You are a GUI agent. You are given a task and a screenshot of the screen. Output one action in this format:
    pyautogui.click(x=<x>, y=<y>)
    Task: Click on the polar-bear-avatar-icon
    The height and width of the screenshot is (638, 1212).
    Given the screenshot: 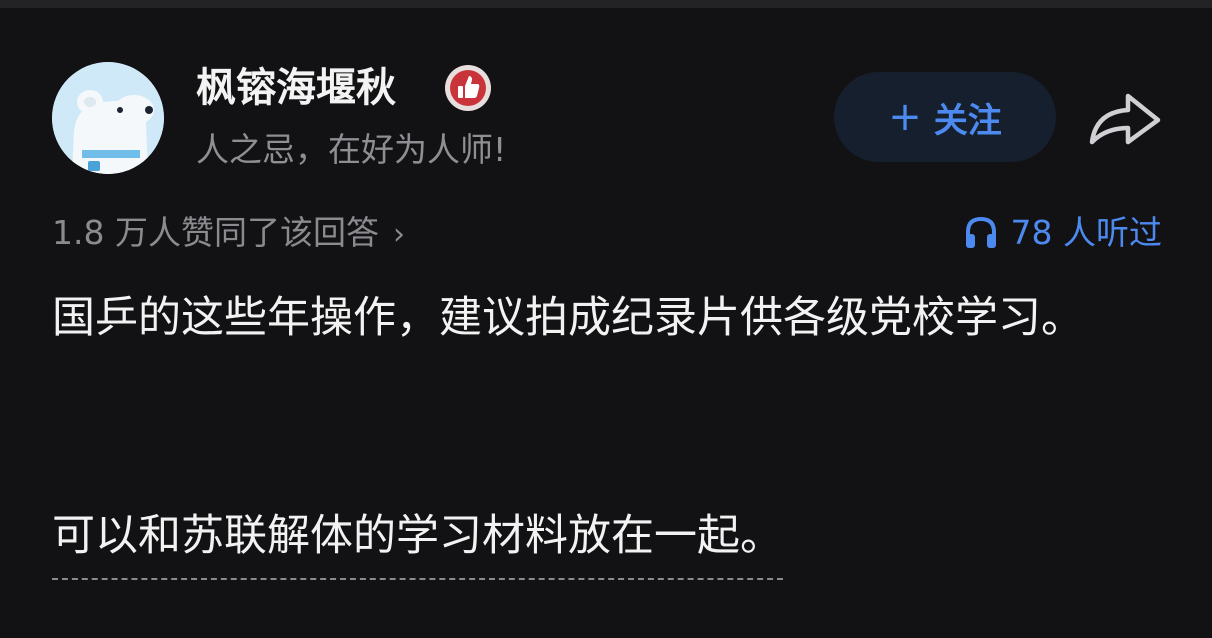 What is the action you would take?
    pyautogui.click(x=108, y=118)
    